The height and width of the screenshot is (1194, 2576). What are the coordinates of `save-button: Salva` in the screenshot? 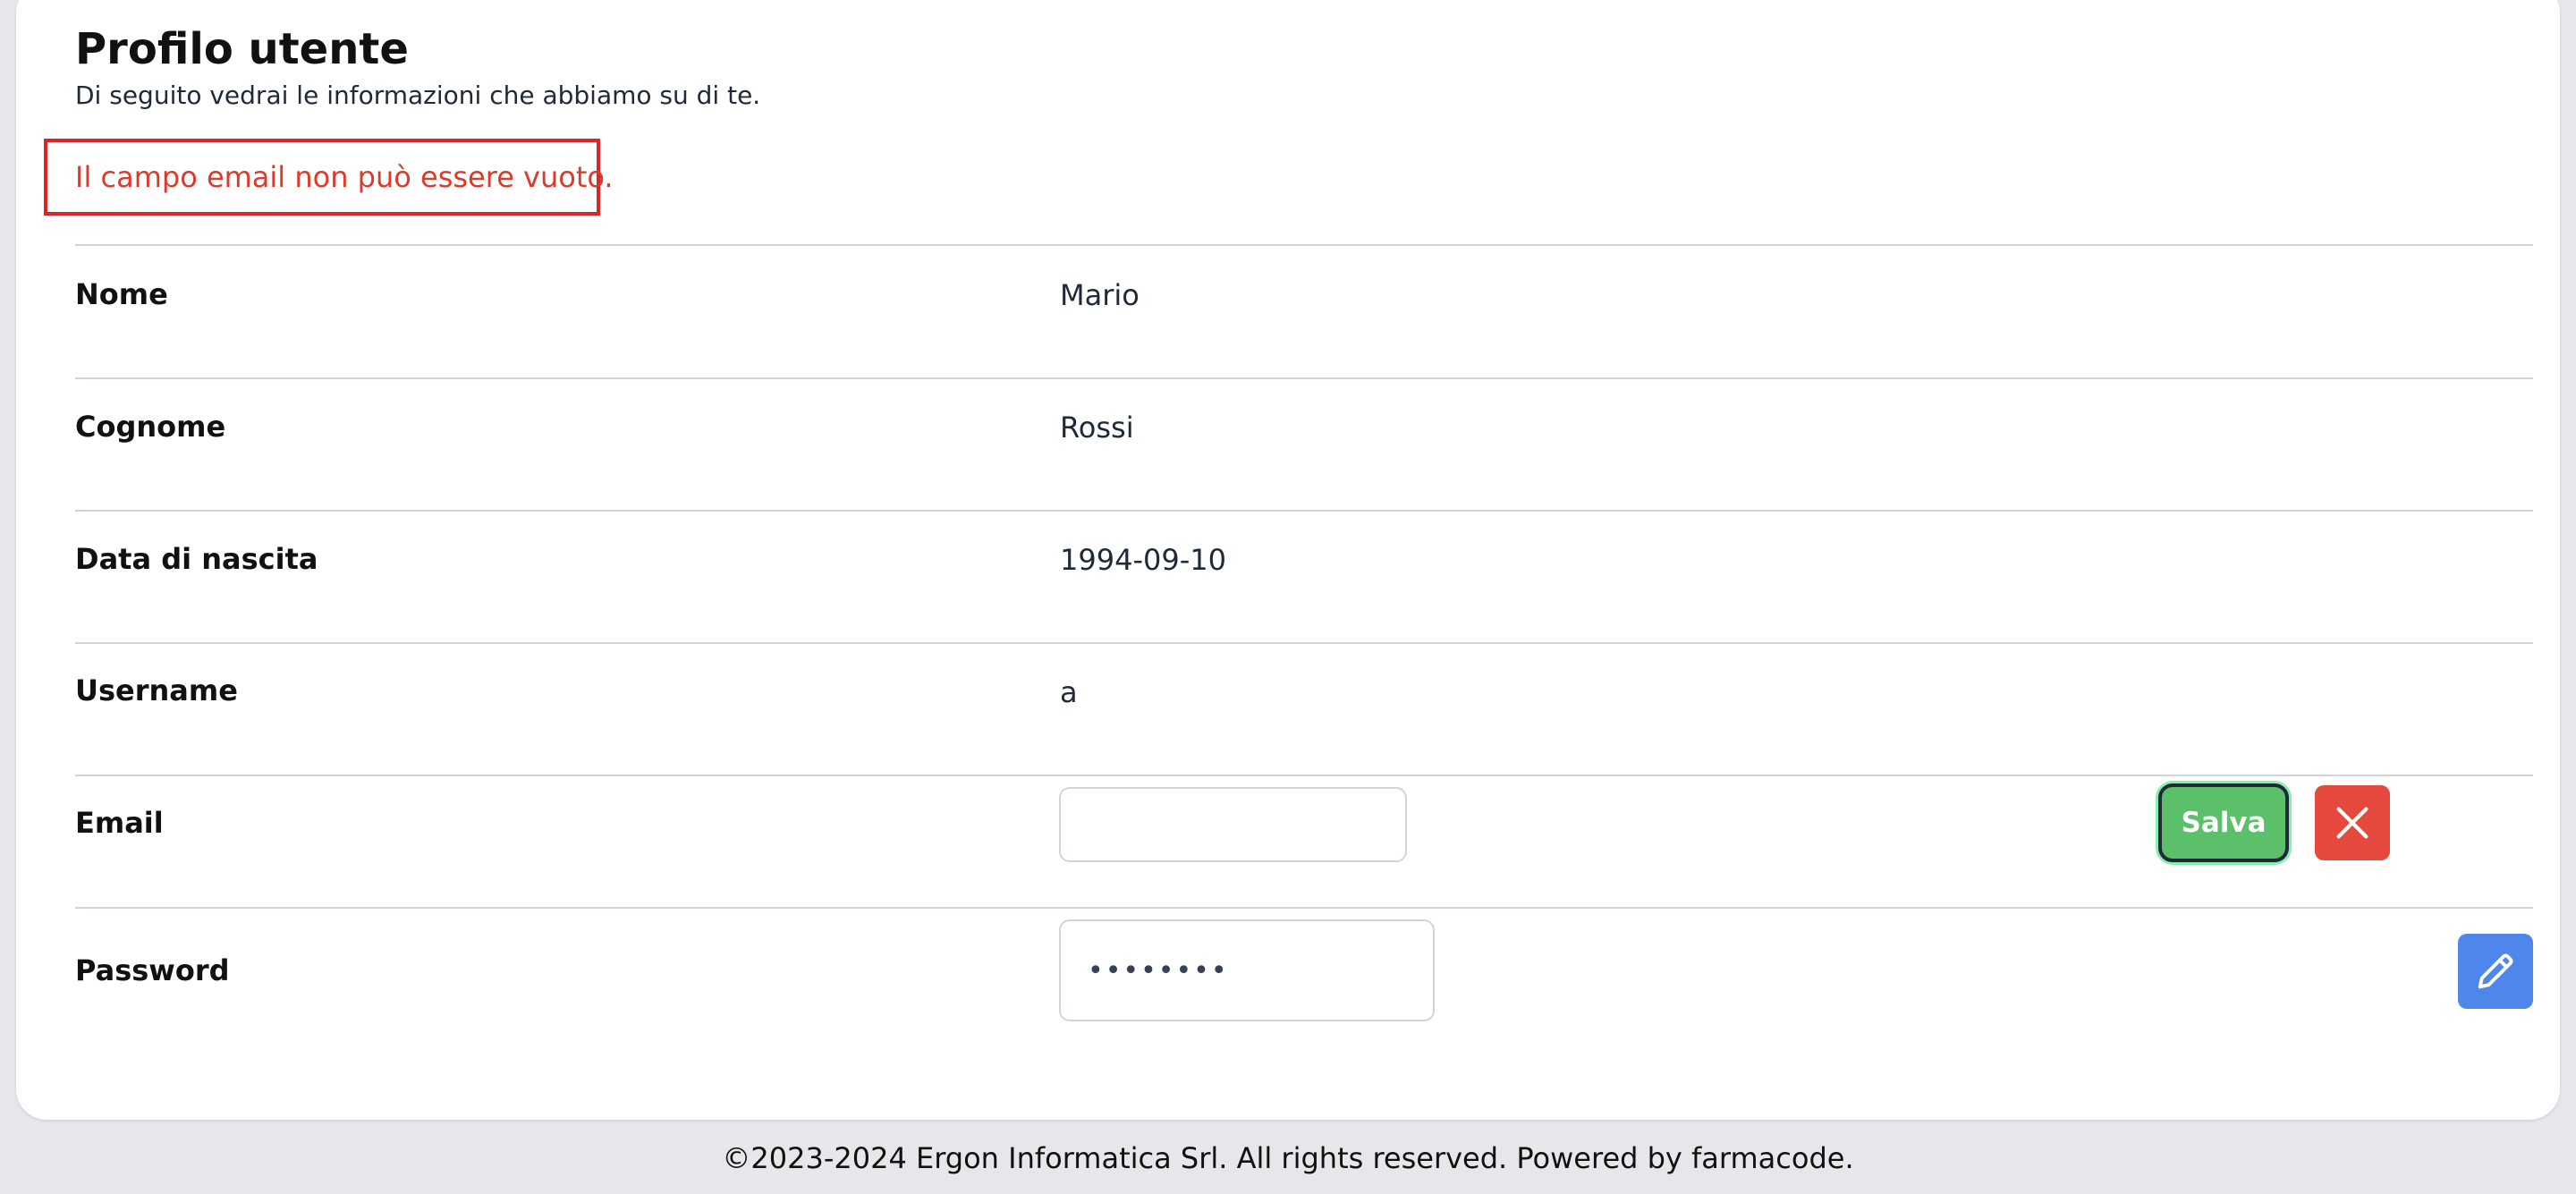 It's located at (2223, 822).